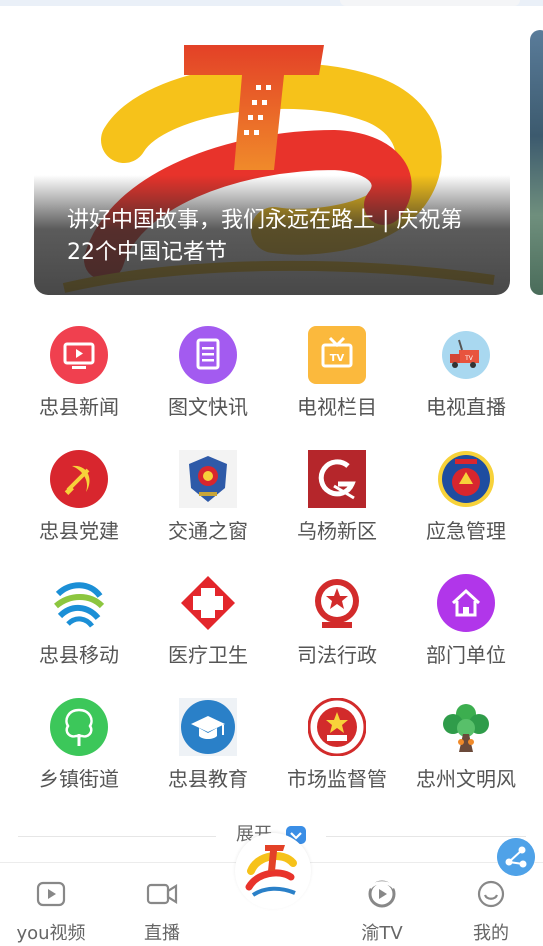 The width and height of the screenshot is (543, 946). What do you see at coordinates (516, 857) in the screenshot?
I see `share-icon` at bounding box center [516, 857].